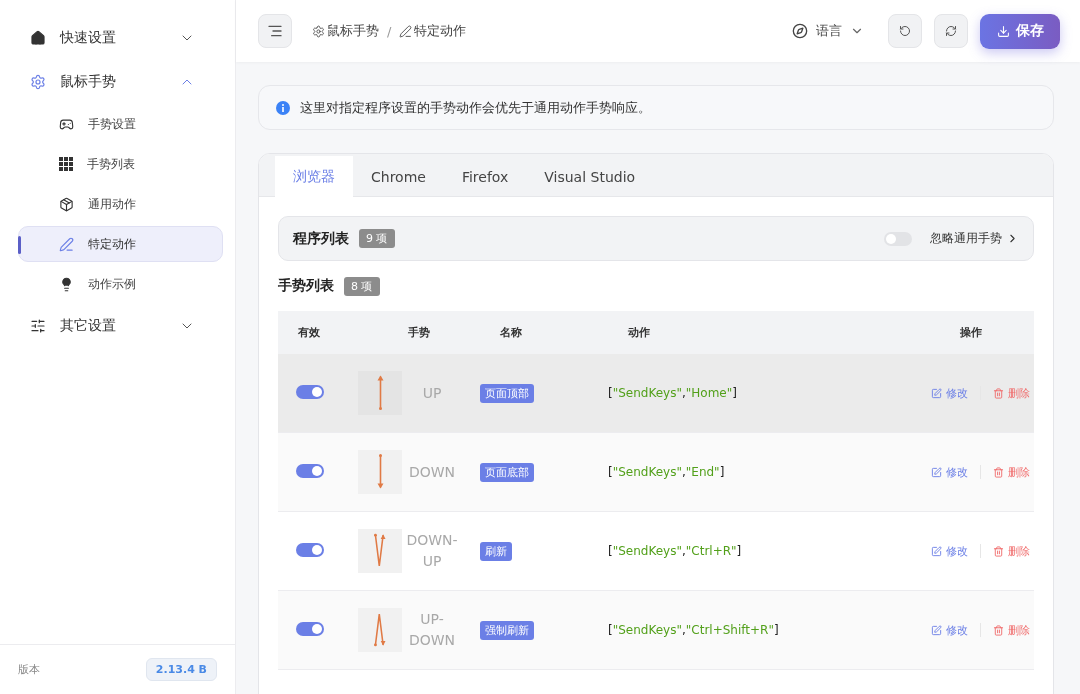 This screenshot has width=1080, height=694. Describe the element at coordinates (120, 204) in the screenshot. I see `sidebar-item: 通用动作` at that location.